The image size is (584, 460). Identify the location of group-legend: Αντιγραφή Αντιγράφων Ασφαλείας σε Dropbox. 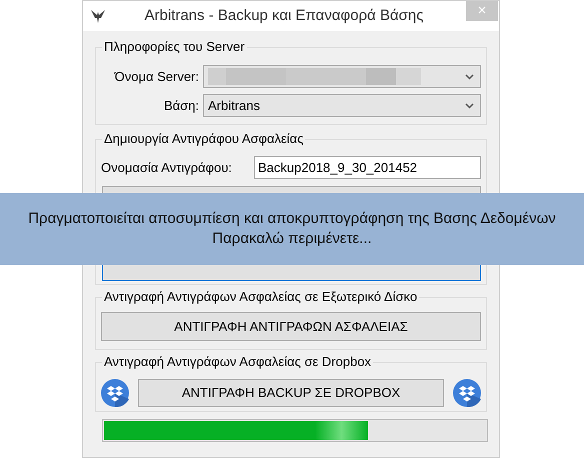
(238, 362).